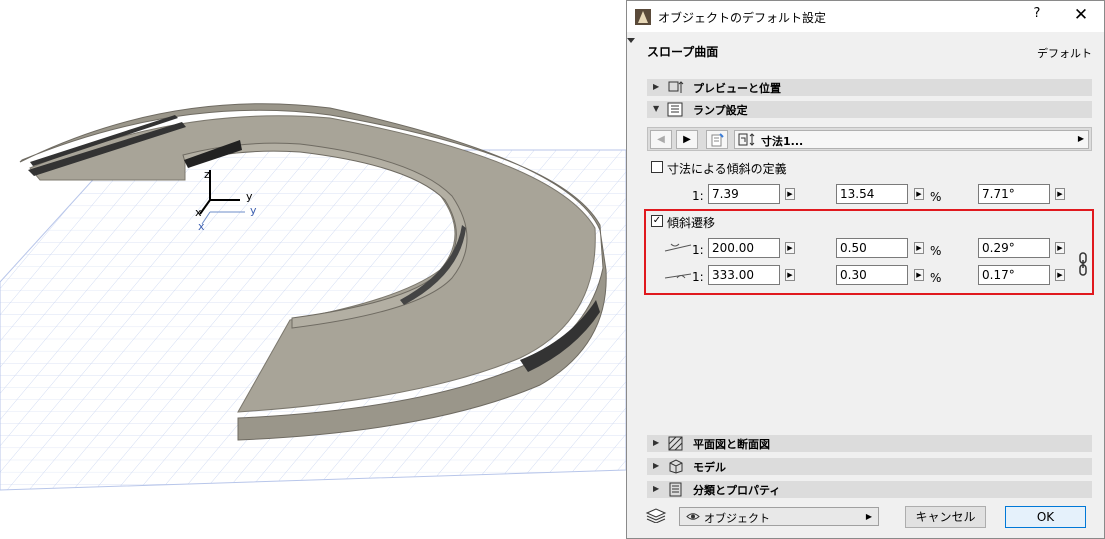 This screenshot has height=539, width=1105. I want to click on page-navigation-bar: ◀ ▶ 寸法1... ▶, so click(869, 139).